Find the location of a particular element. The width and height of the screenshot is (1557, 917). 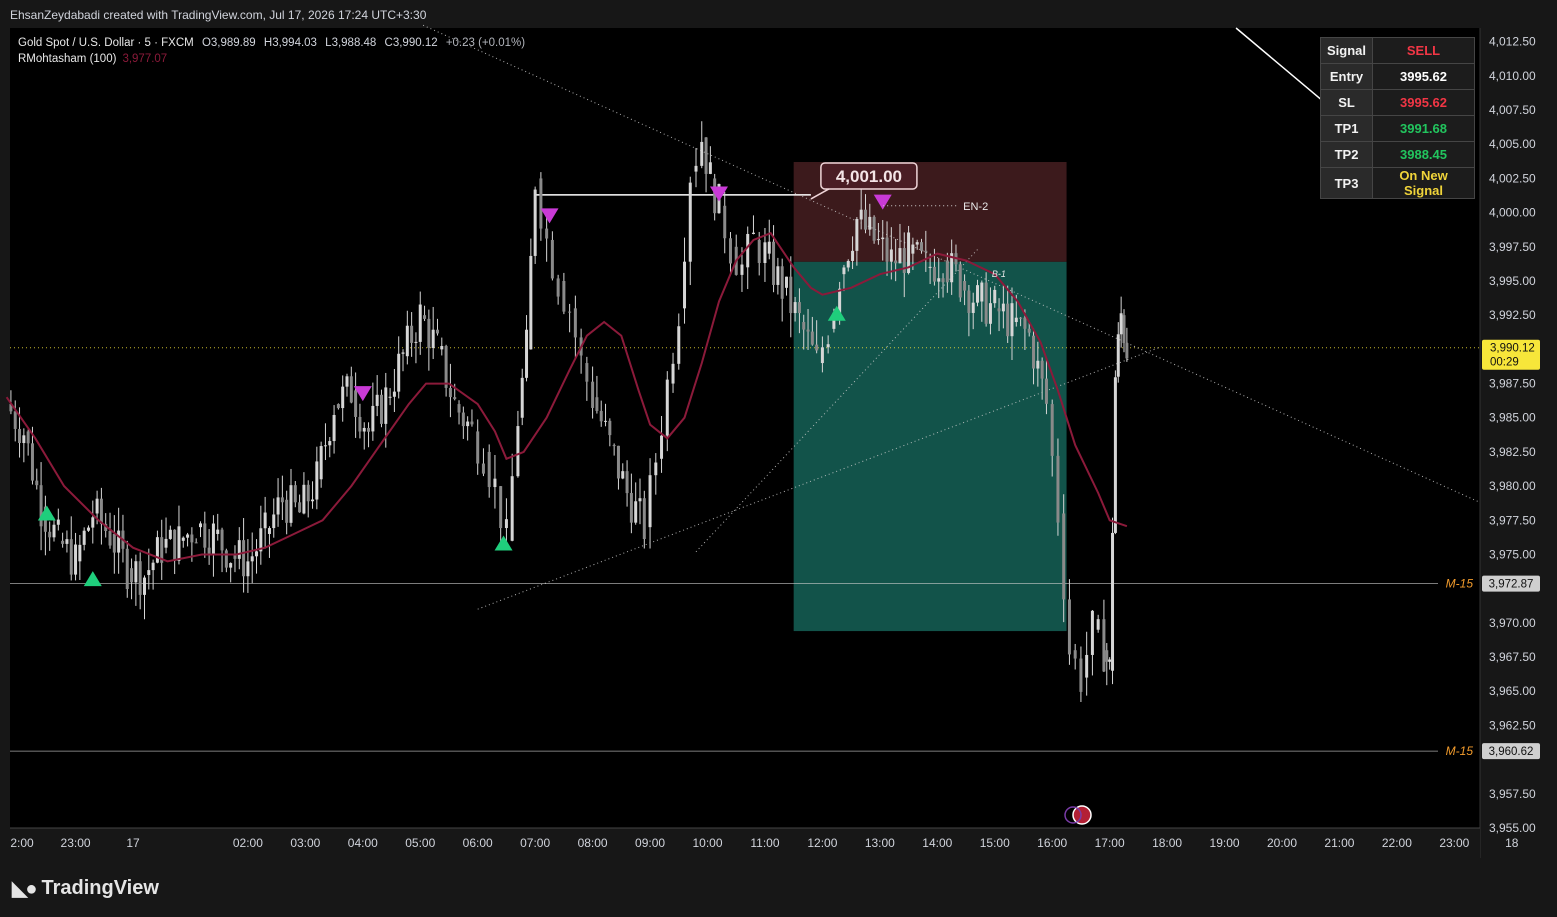

signal-table-row: SL 3995.62 is located at coordinates (1397, 102).